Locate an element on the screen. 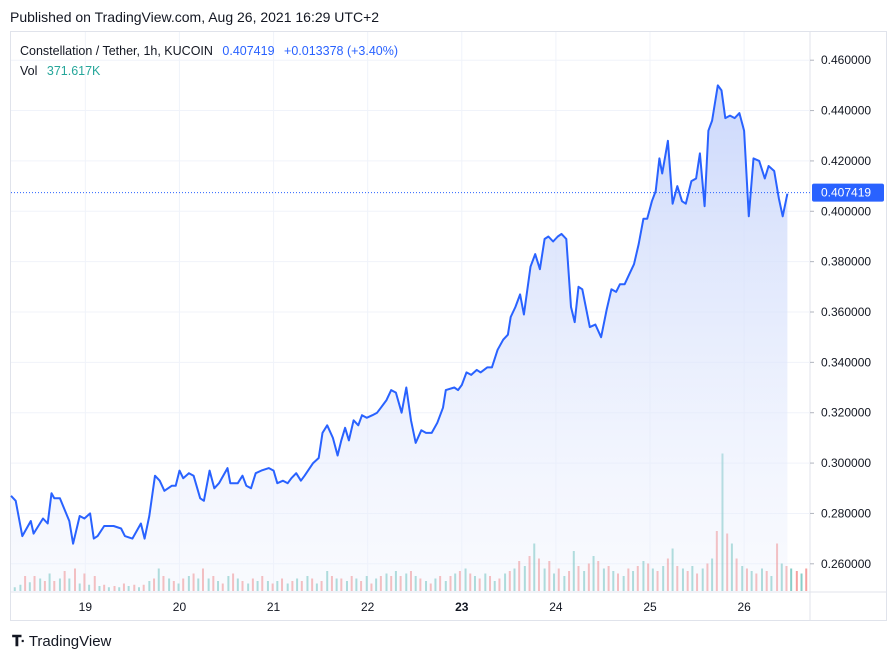  y-tick-label: 0.300000 is located at coordinates (846, 463).